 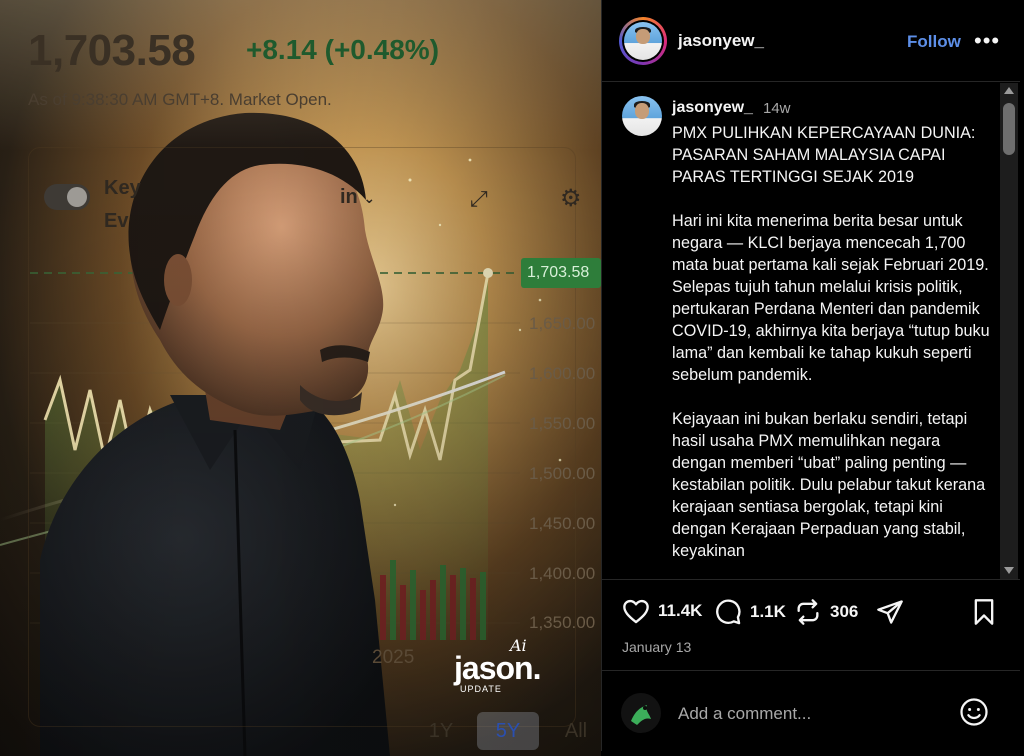 I want to click on market-timestamp: As of 9:38:30 AM GMT+8. Market Open., so click(x=180, y=99).